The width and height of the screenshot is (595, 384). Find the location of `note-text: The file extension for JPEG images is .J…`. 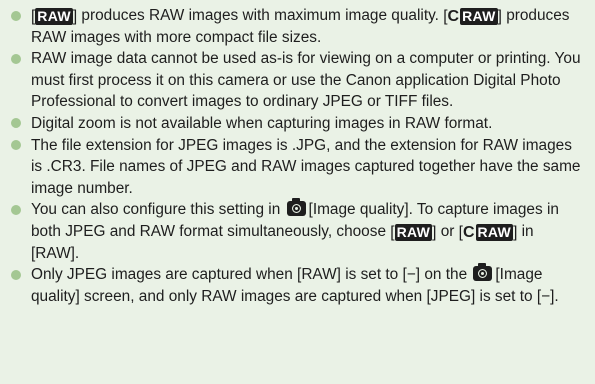

note-text: The file extension for JPEG images is .J… is located at coordinates (306, 166).